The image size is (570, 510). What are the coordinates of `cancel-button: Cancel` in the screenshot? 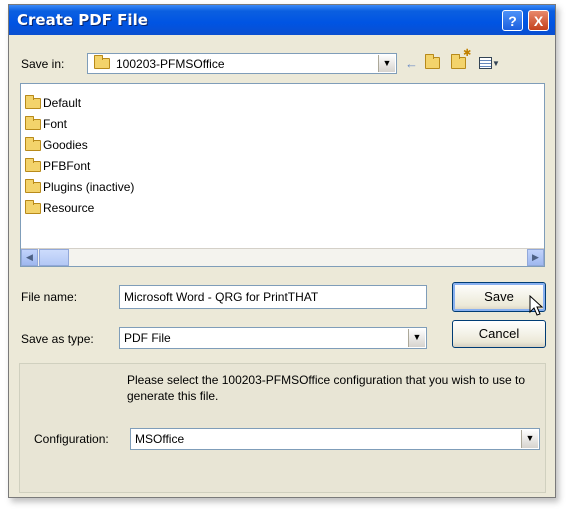 It's located at (499, 334).